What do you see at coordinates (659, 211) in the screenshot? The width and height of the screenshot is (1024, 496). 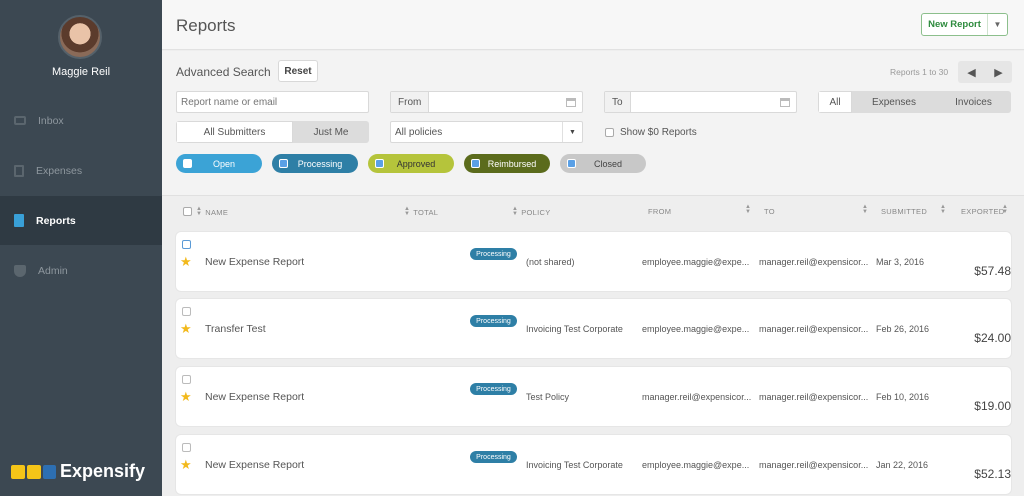 I see `column-from: FROM` at bounding box center [659, 211].